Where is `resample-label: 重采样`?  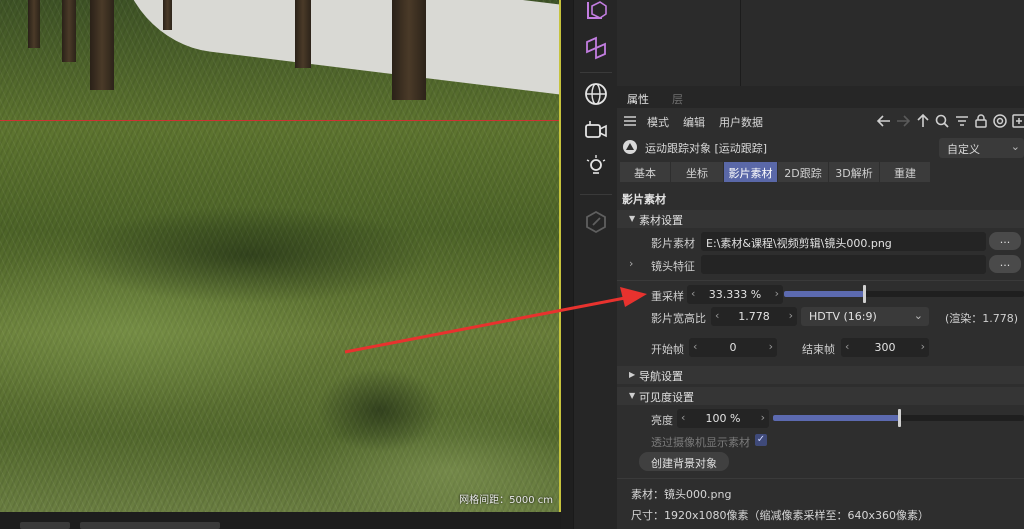
resample-label: 重采样 is located at coordinates (667, 296).